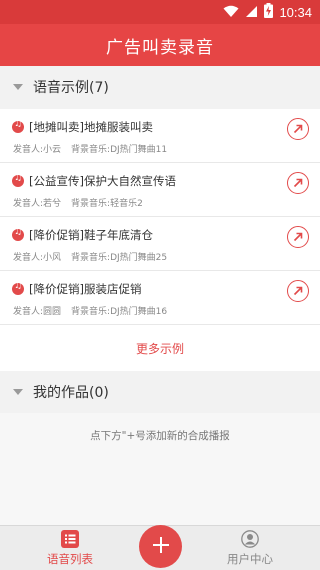  What do you see at coordinates (37, 258) in the screenshot?
I see `item-speaker: 发音人:小风` at bounding box center [37, 258].